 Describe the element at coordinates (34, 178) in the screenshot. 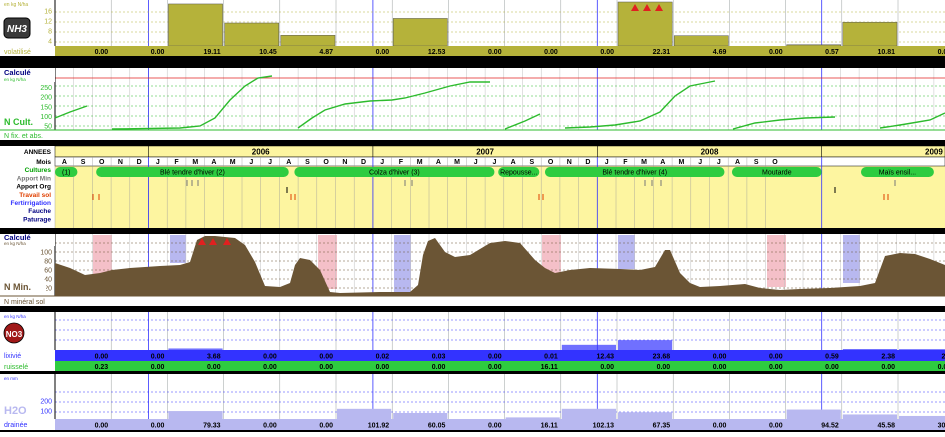

I see `calendar-row-label: Apport Min` at that location.